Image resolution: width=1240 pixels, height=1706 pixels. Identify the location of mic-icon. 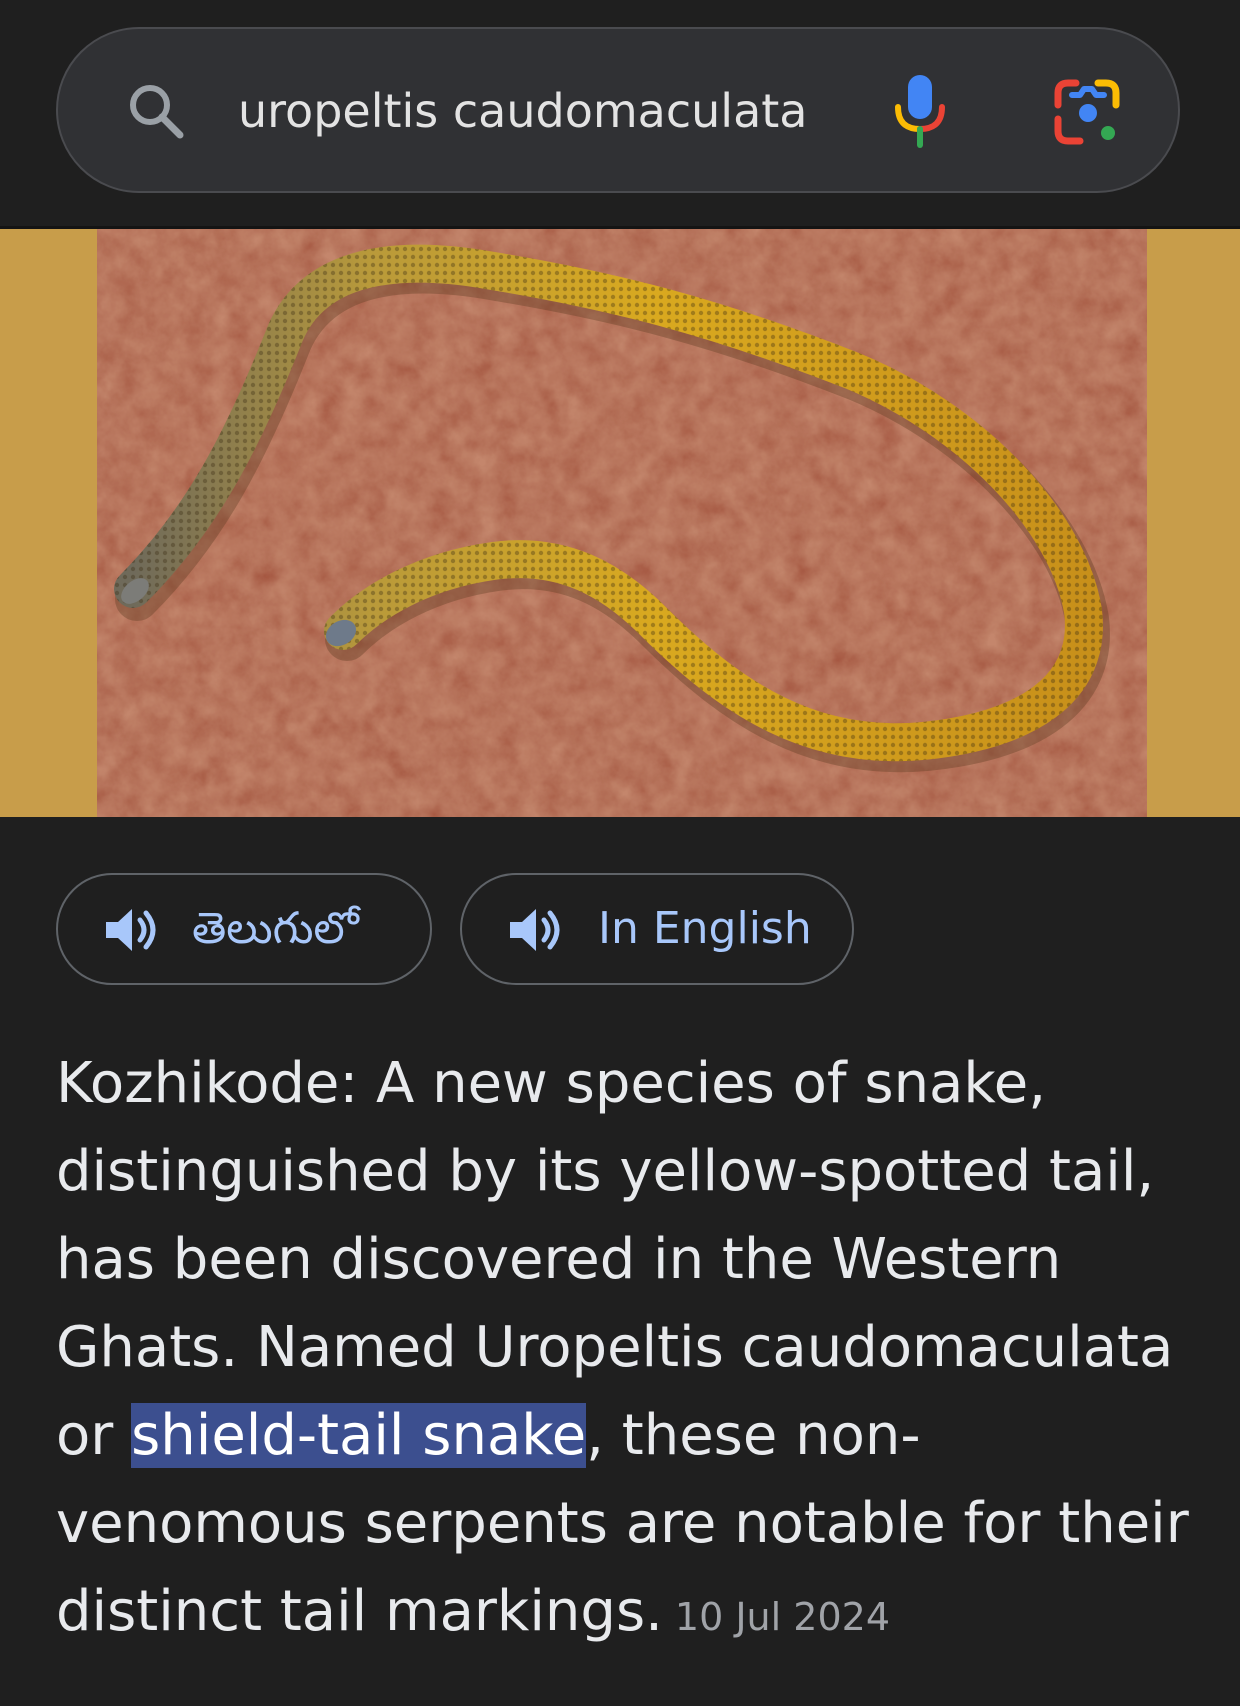
(920, 111).